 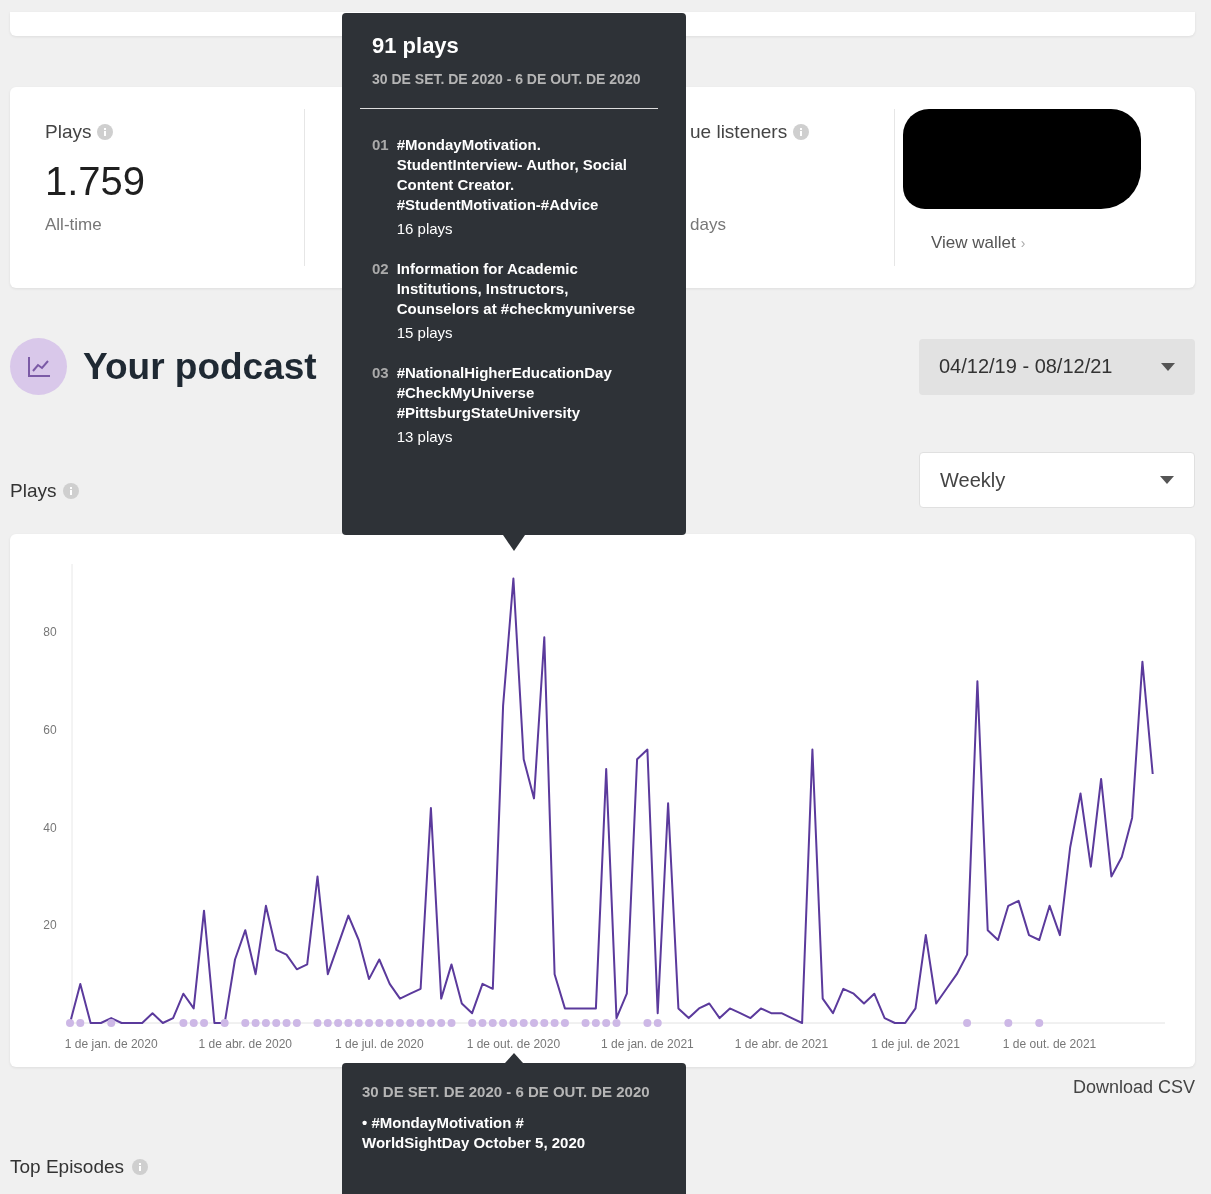 I want to click on x-tick-label: 1 de abr. de 2020, so click(x=245, y=1044).